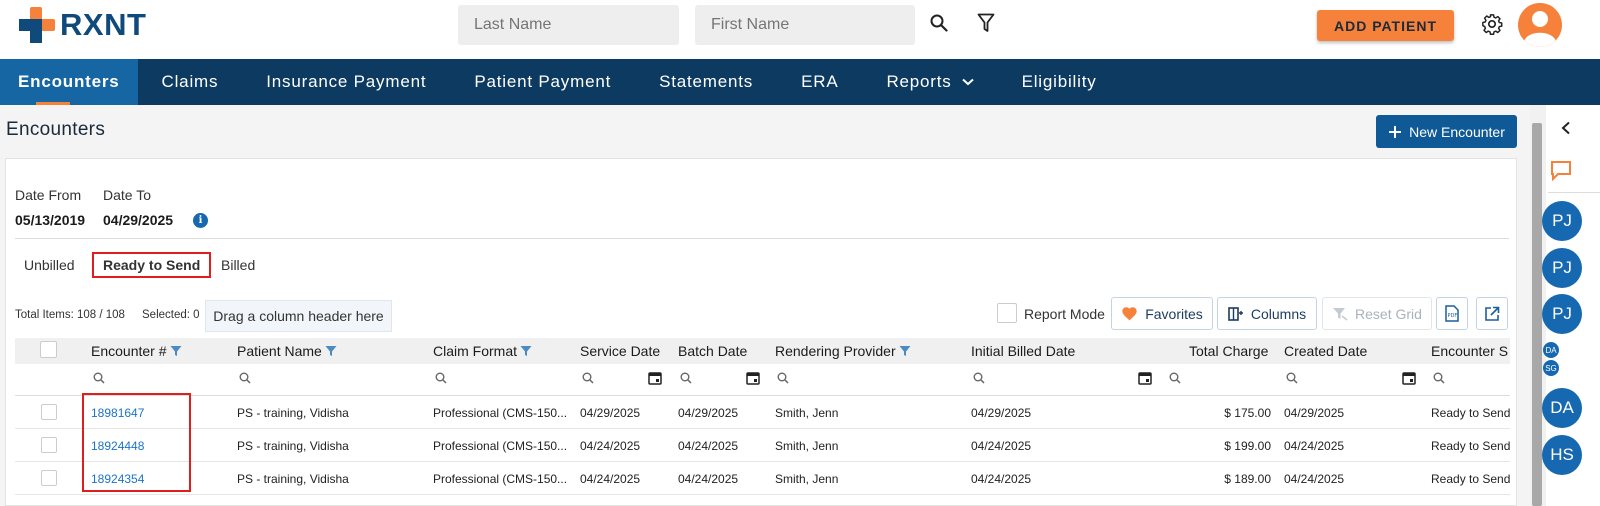 The image size is (1600, 506). I want to click on rxnt-logo: RXNT, so click(82, 25).